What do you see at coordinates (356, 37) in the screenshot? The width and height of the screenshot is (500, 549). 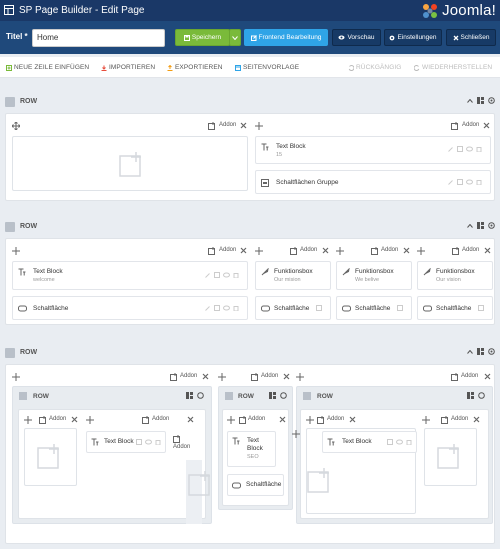 I see `preview-button: Vorschau` at bounding box center [356, 37].